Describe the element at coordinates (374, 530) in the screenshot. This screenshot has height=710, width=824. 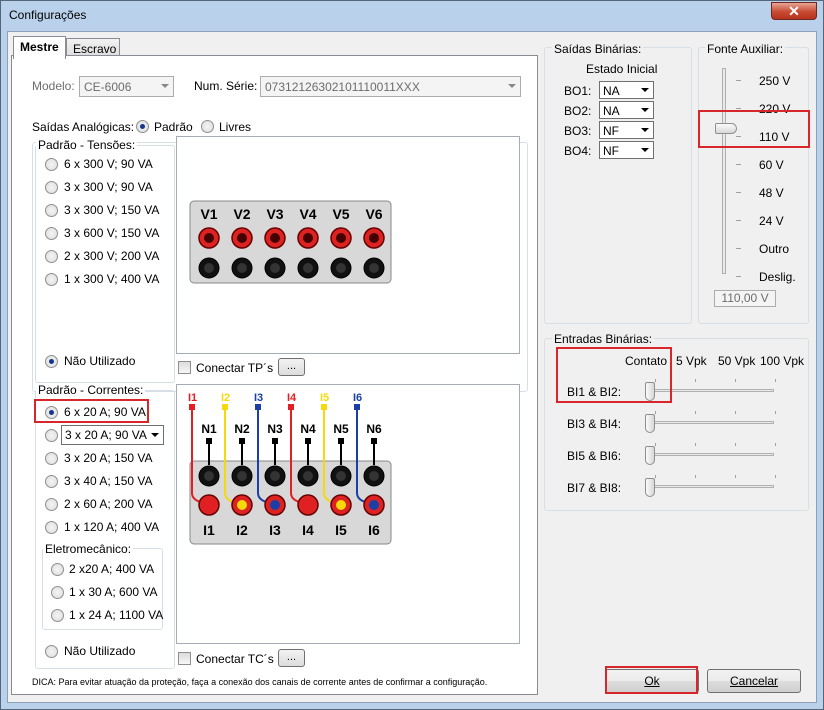
I see `current-bottom-label: I6` at that location.